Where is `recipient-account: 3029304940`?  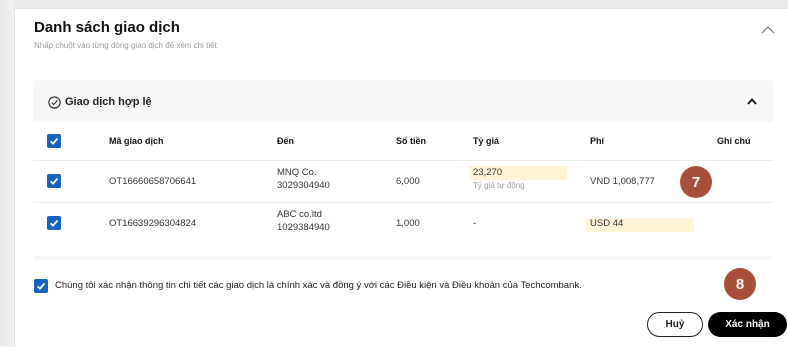 recipient-account: 3029304940 is located at coordinates (303, 185).